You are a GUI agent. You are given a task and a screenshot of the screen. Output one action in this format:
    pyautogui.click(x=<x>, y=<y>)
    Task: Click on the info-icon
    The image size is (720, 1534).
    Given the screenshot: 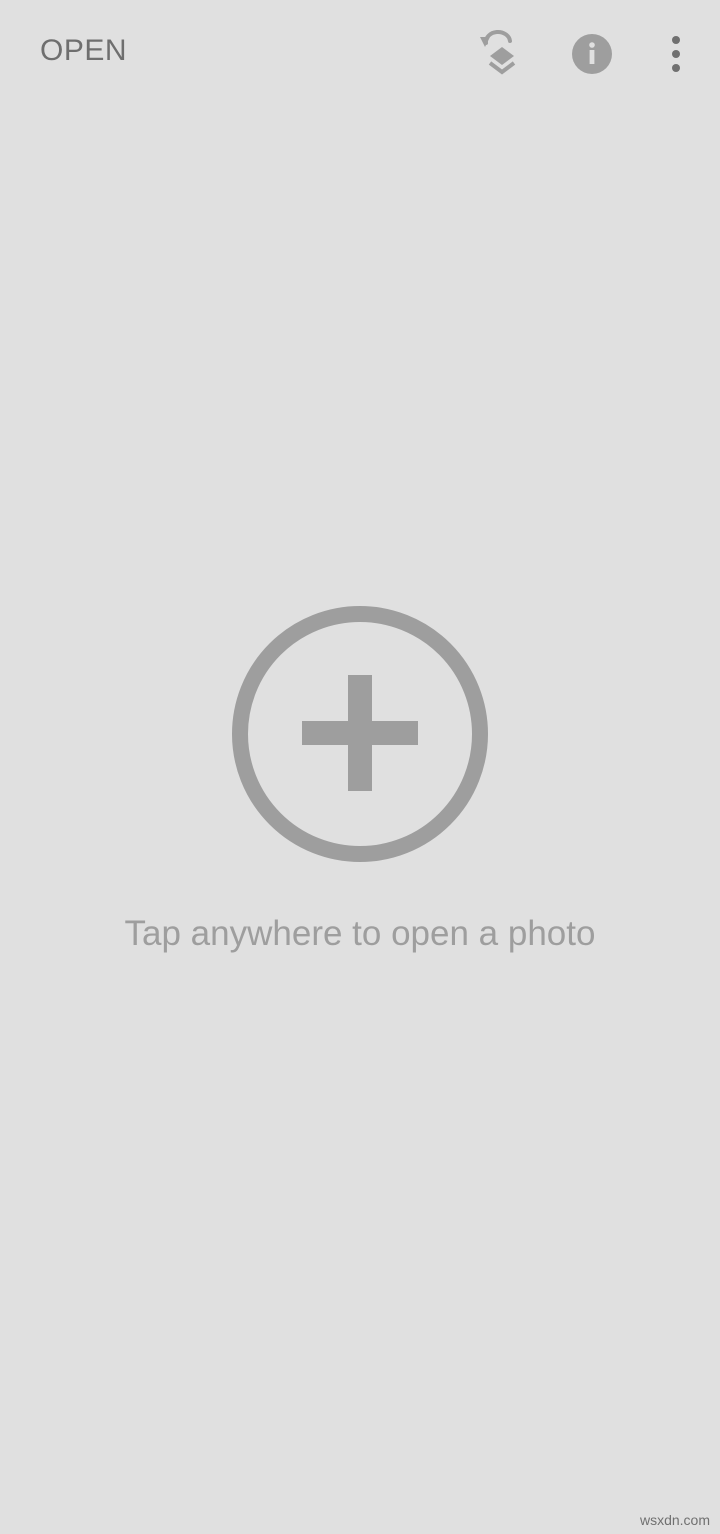 What is the action you would take?
    pyautogui.click(x=592, y=54)
    